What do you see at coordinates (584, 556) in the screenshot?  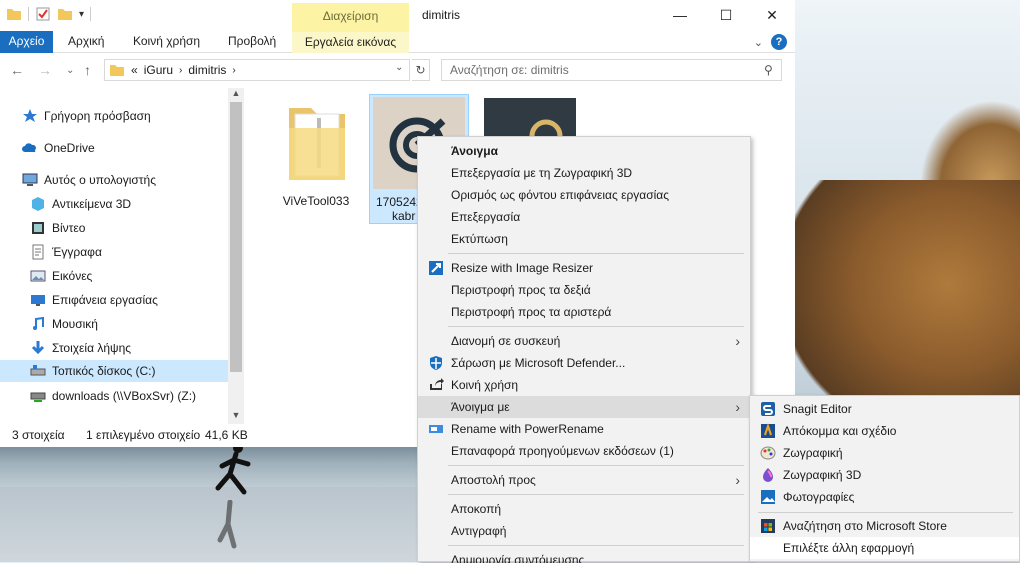 I see `menu-item-create-shortcut: Δημιουργία συντόμευσης` at bounding box center [584, 556].